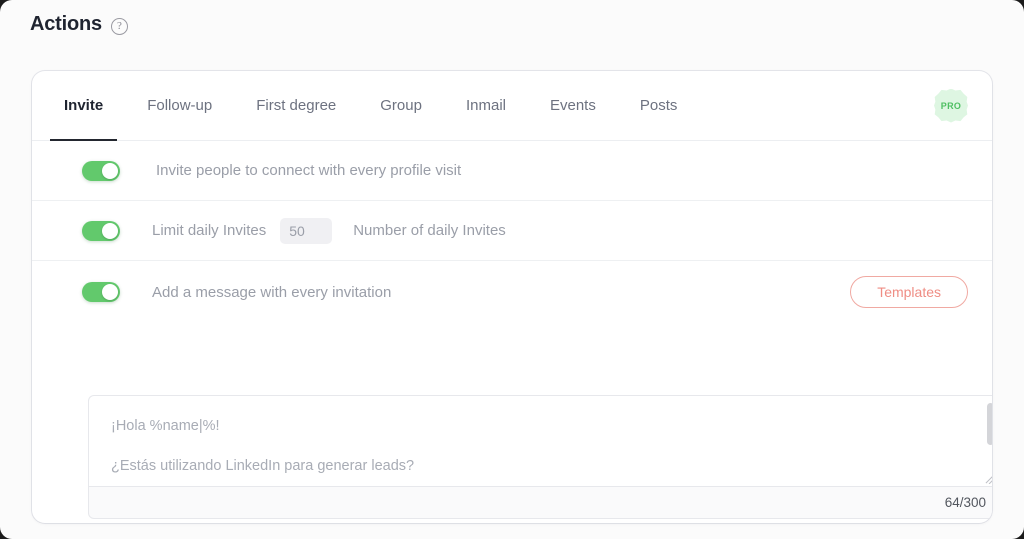 This screenshot has width=1024, height=539. What do you see at coordinates (573, 106) in the screenshot?
I see `tab-events: Events` at bounding box center [573, 106].